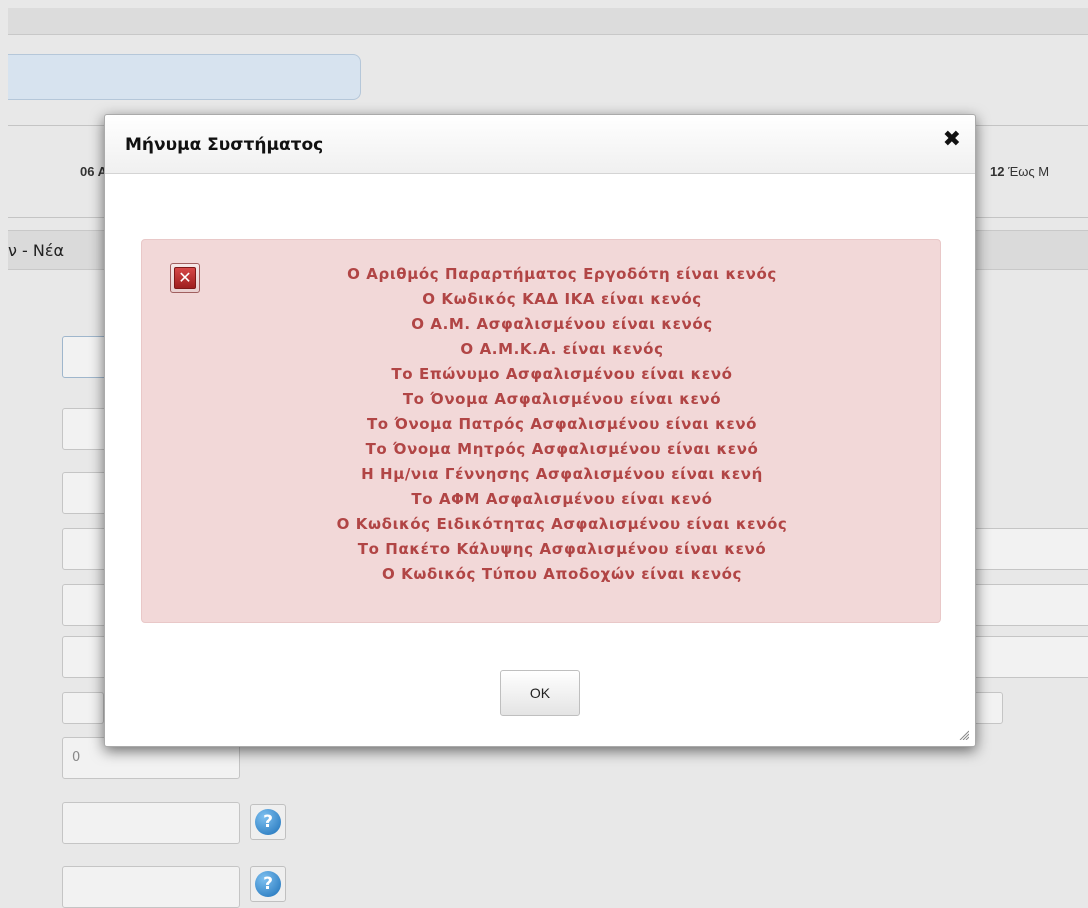  I want to click on error-message: Το Όνομα Πατρός Ασφαλισμένου είναι κενό, so click(562, 424).